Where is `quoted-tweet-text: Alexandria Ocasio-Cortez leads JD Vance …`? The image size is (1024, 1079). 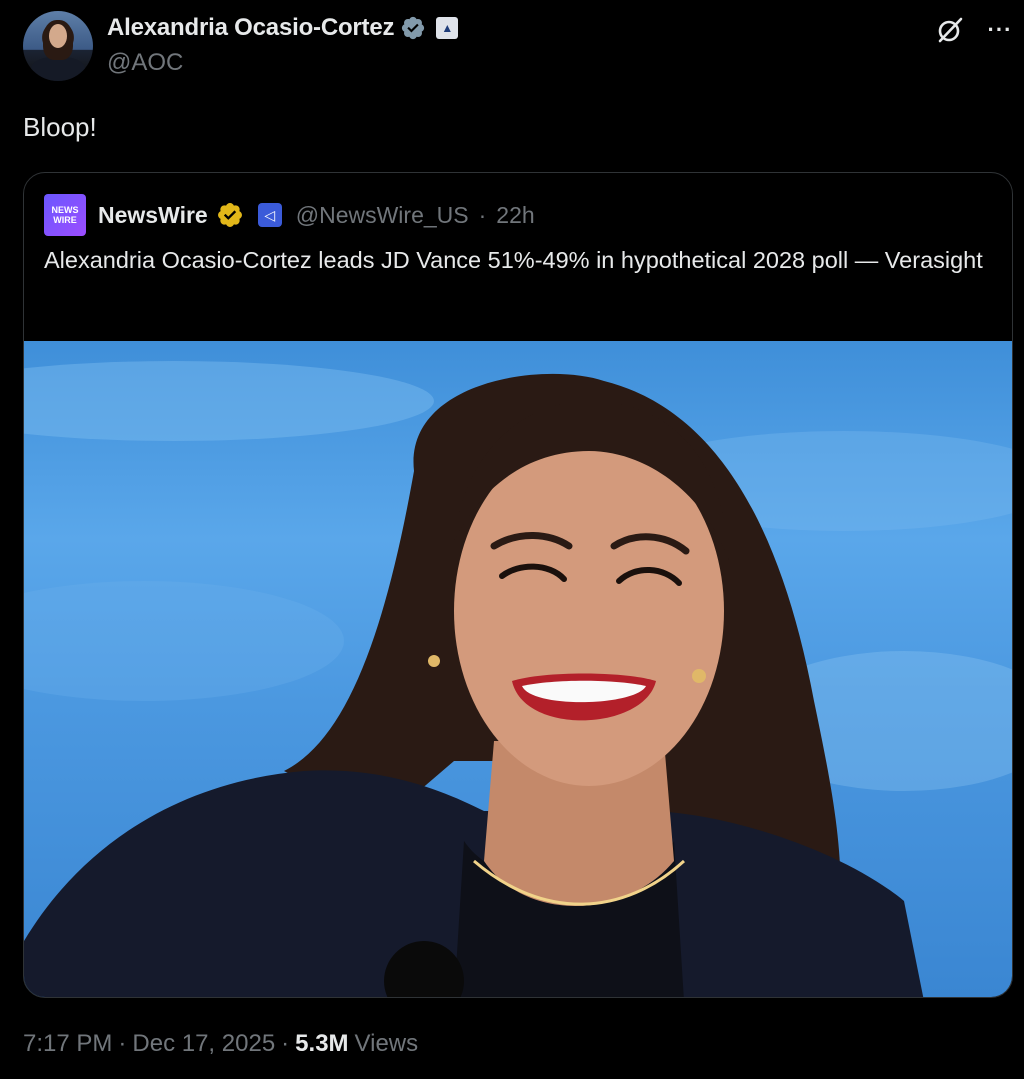 quoted-tweet-text: Alexandria Ocasio-Cortez leads JD Vance … is located at coordinates (513, 260).